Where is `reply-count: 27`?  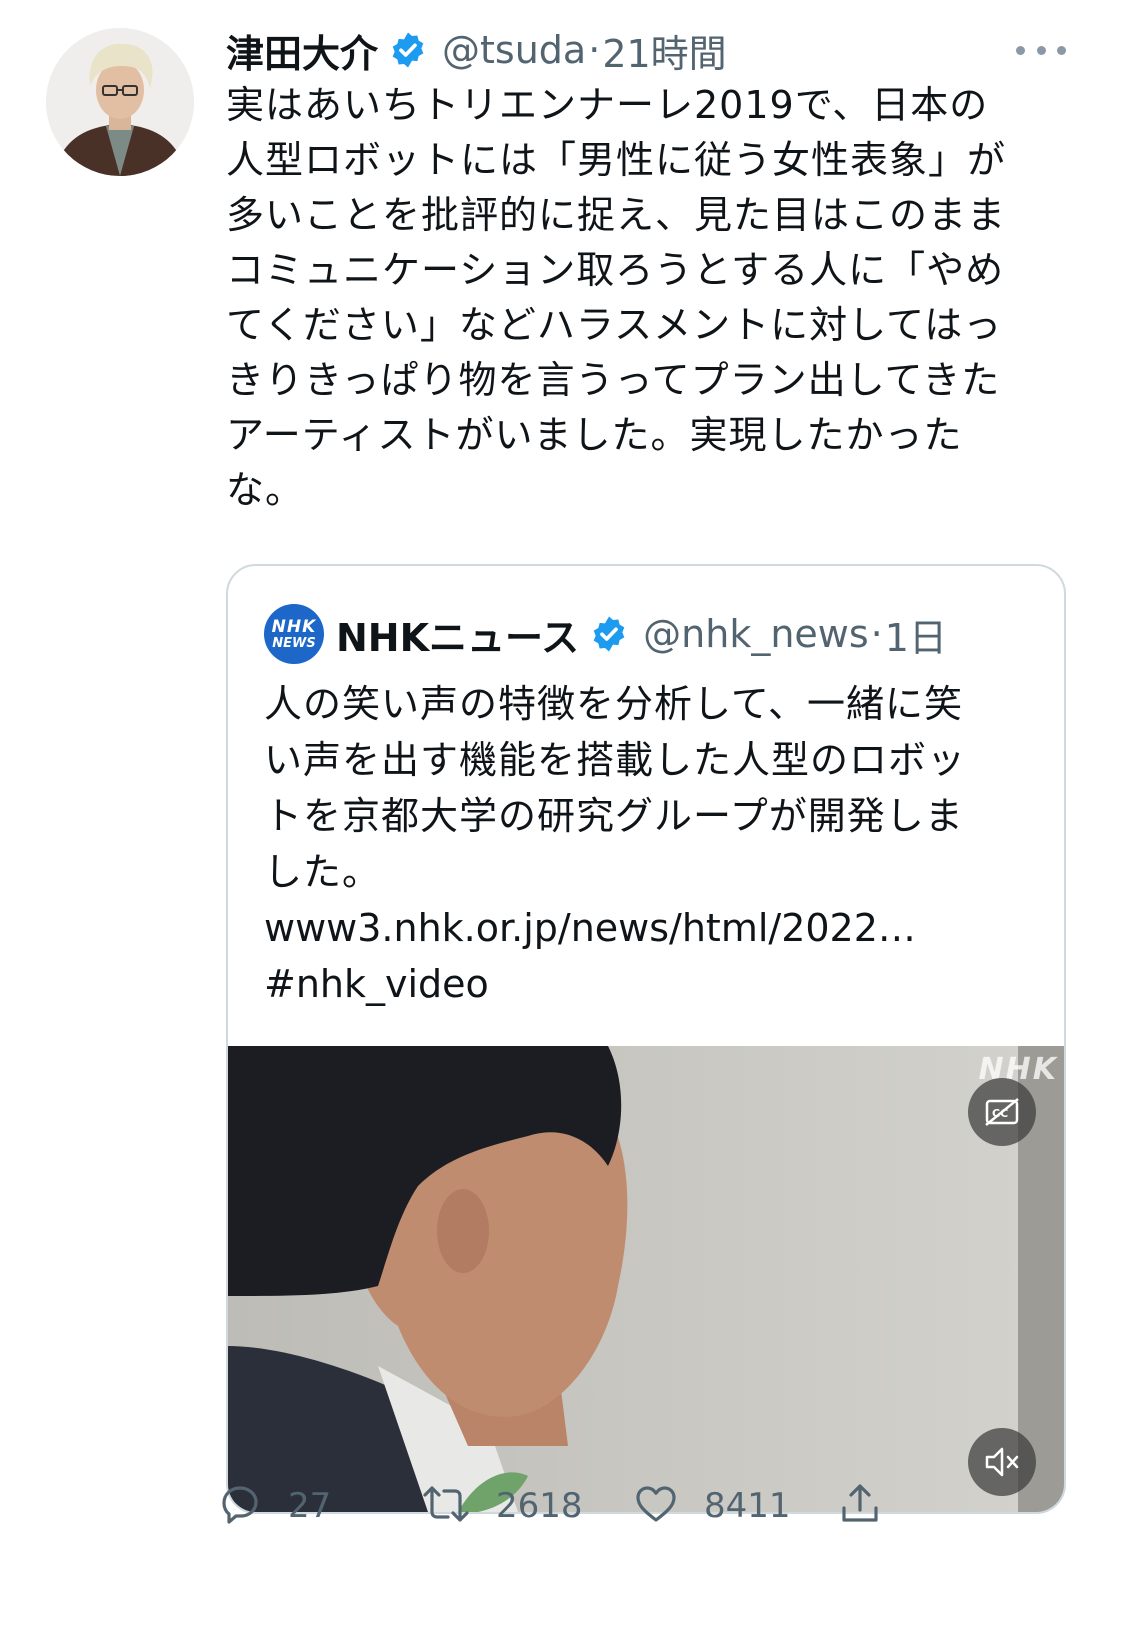
reply-count: 27 is located at coordinates (310, 1506).